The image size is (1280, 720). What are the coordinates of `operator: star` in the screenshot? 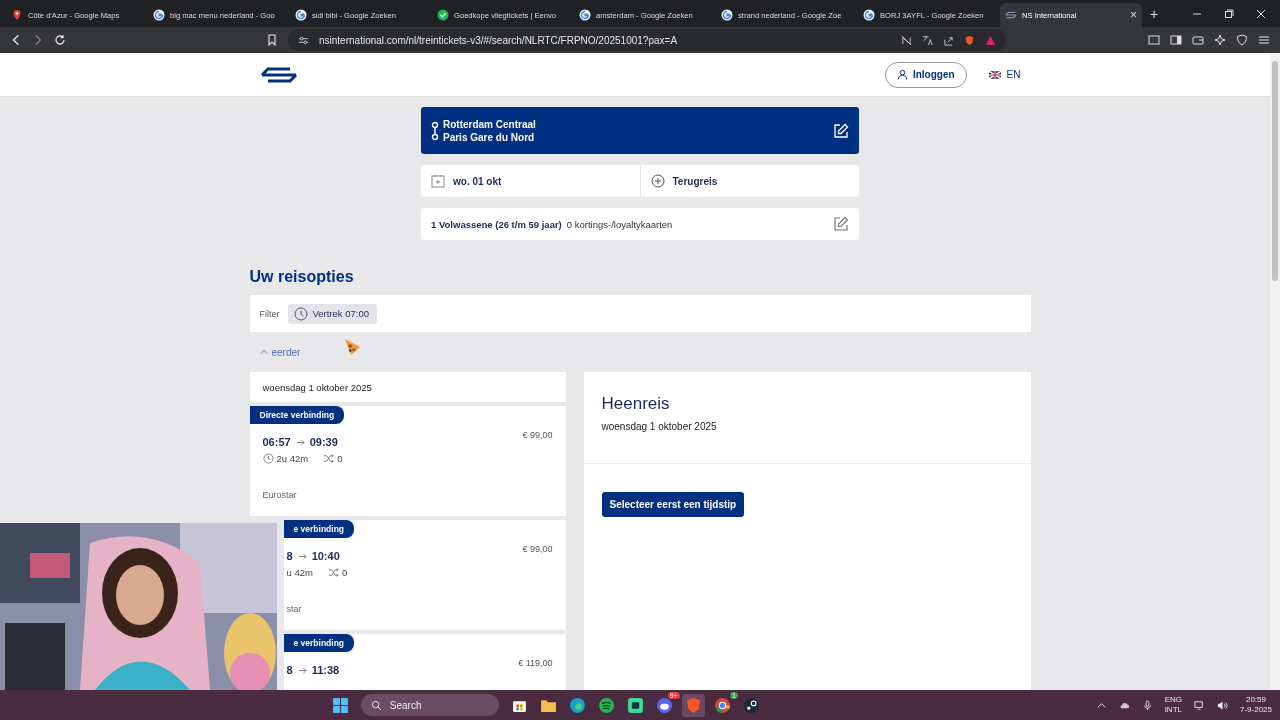 It's located at (294, 609).